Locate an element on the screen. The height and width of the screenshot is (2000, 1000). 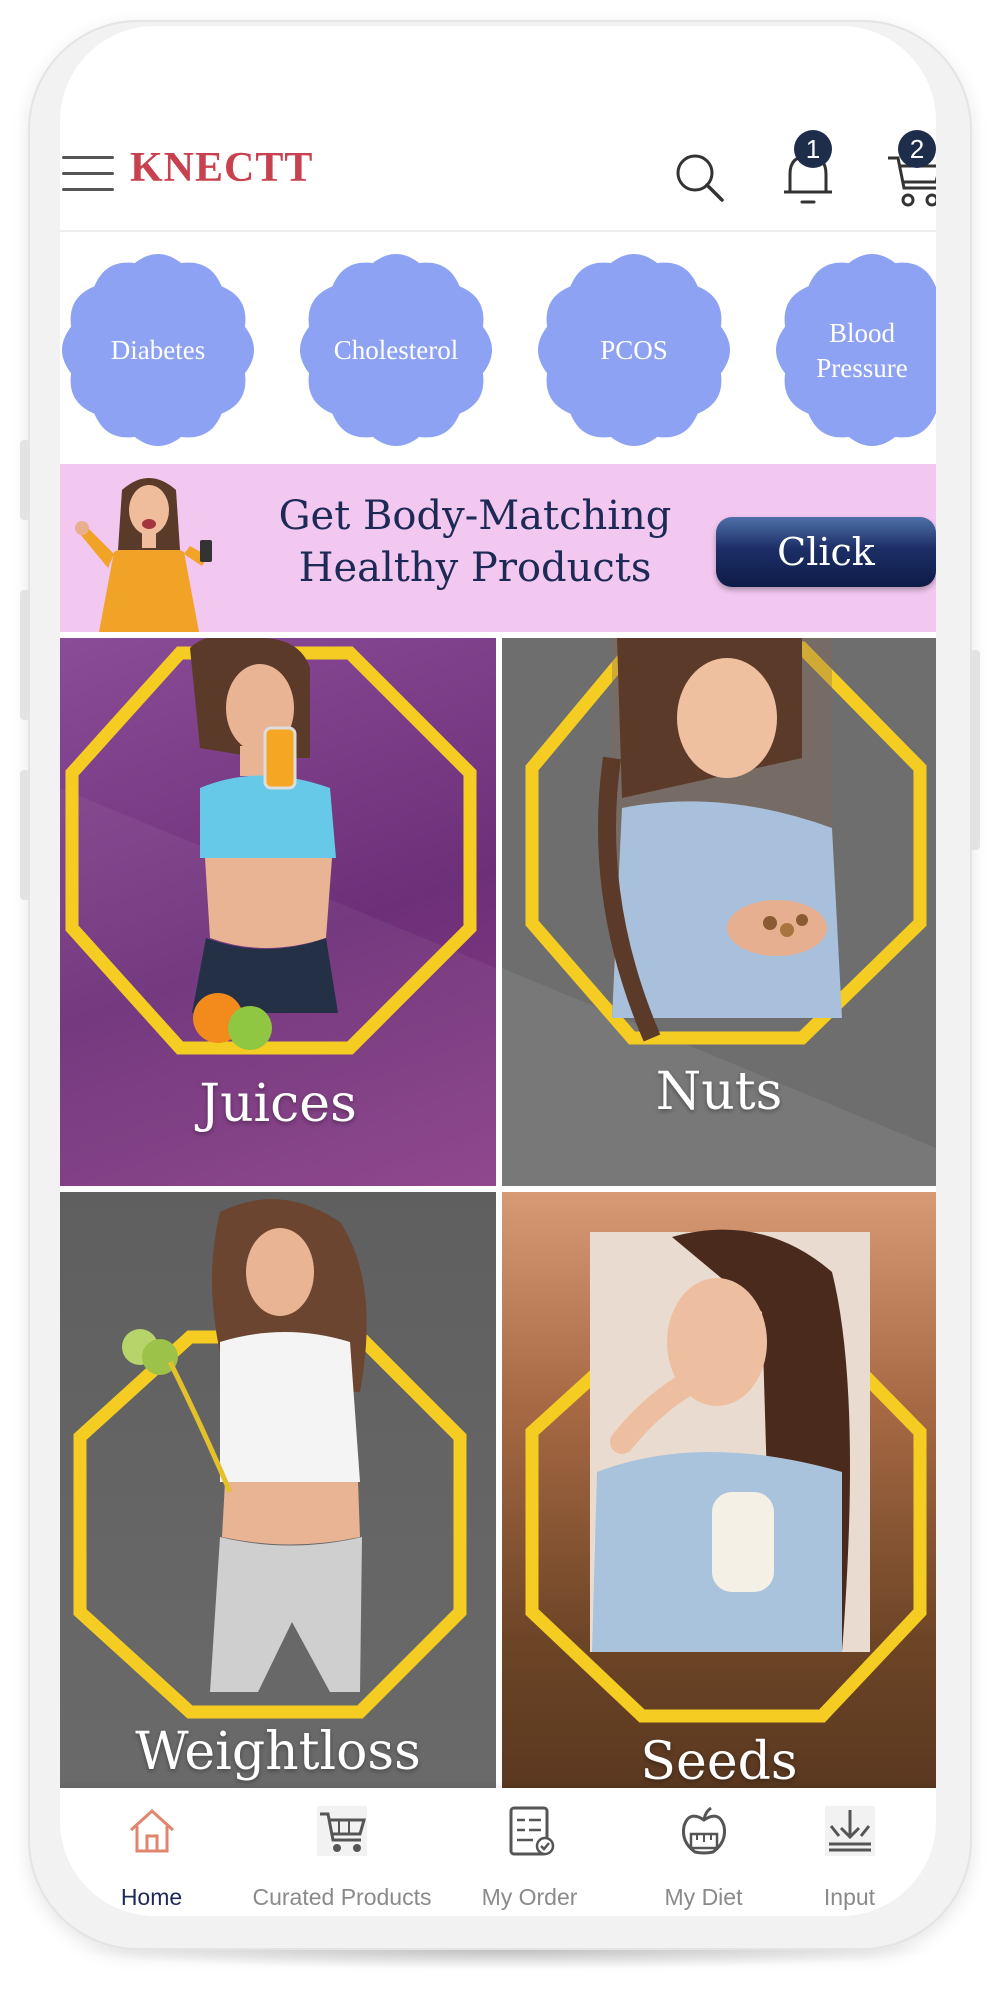
category-label: Cholesterol is located at coordinates (396, 350).